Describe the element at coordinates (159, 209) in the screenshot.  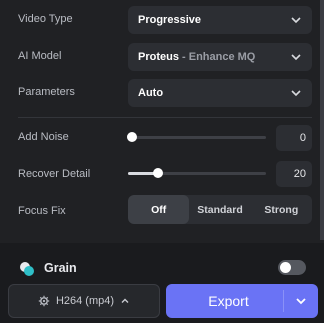
I see `focus-fix-option-off: Off` at that location.